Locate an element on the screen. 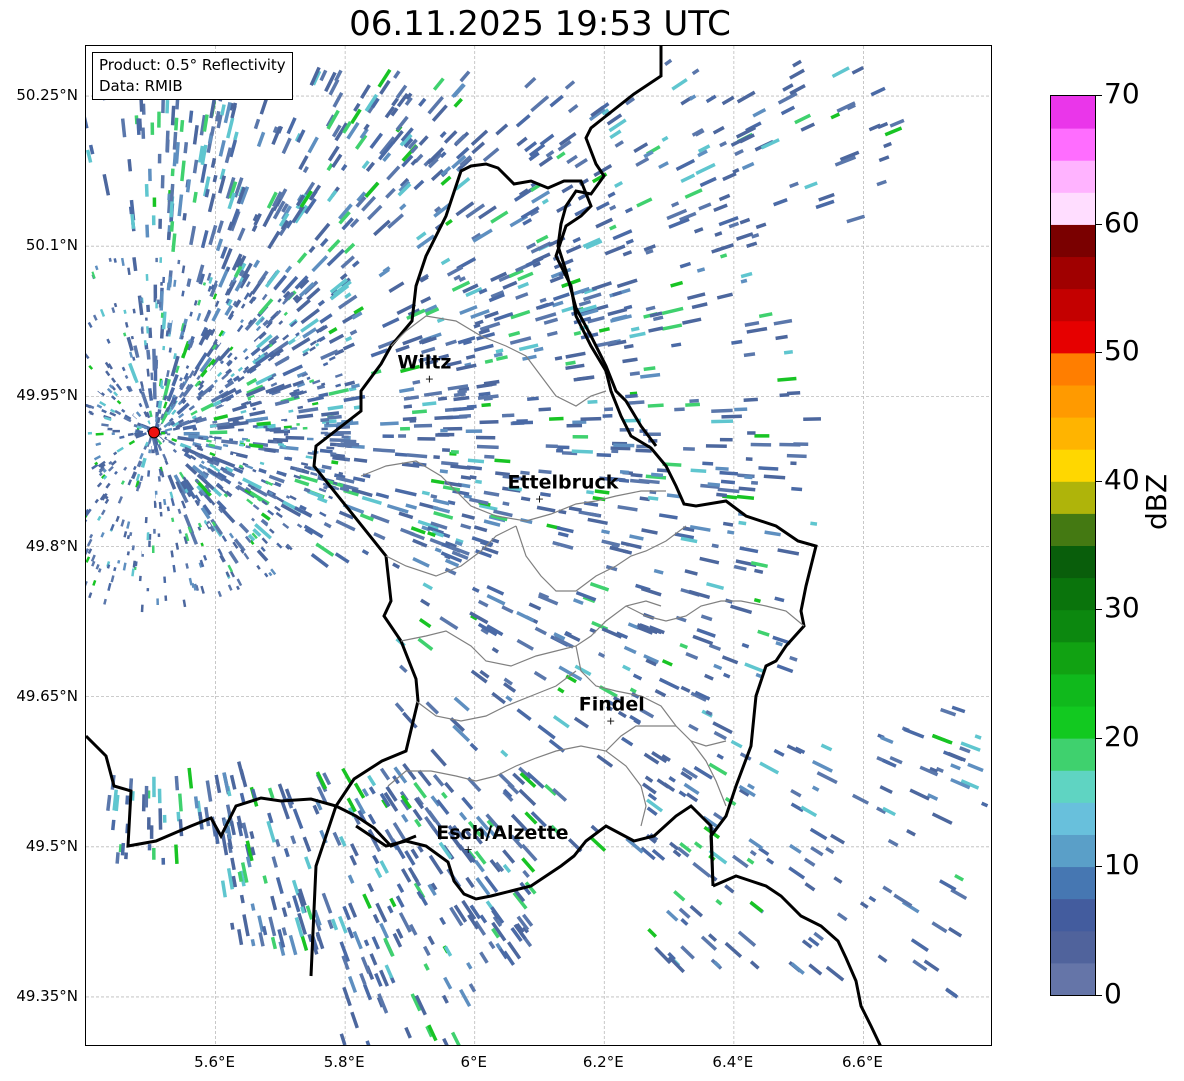 This screenshot has width=1184, height=1081. colorbar-tick-label: 50 is located at coordinates (1122, 351).